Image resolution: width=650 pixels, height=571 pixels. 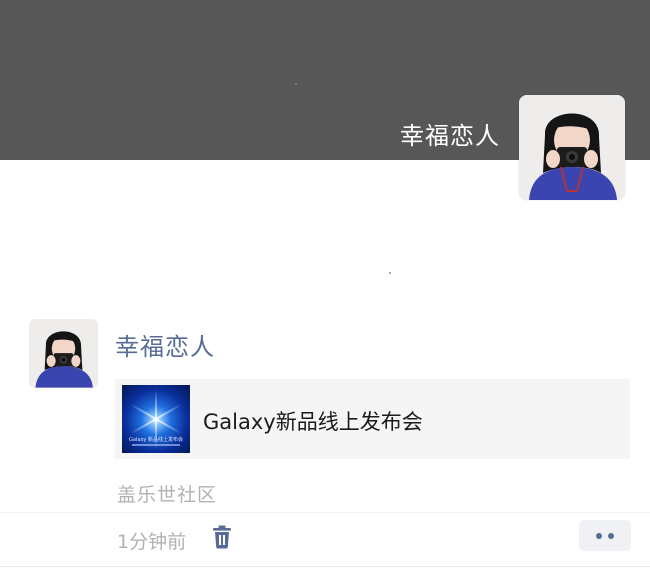 I want to click on profile-avatar, so click(x=572, y=147).